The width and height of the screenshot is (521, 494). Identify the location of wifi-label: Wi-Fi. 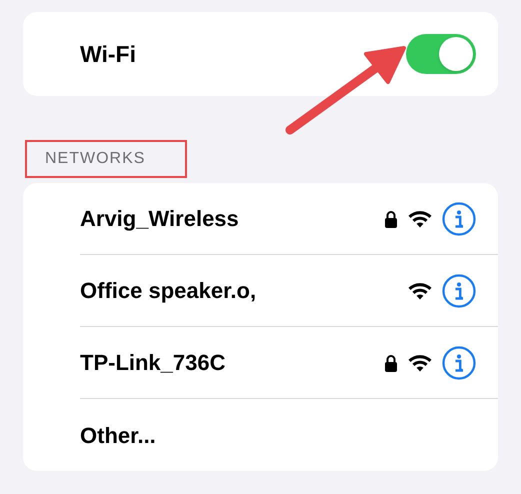
(108, 54).